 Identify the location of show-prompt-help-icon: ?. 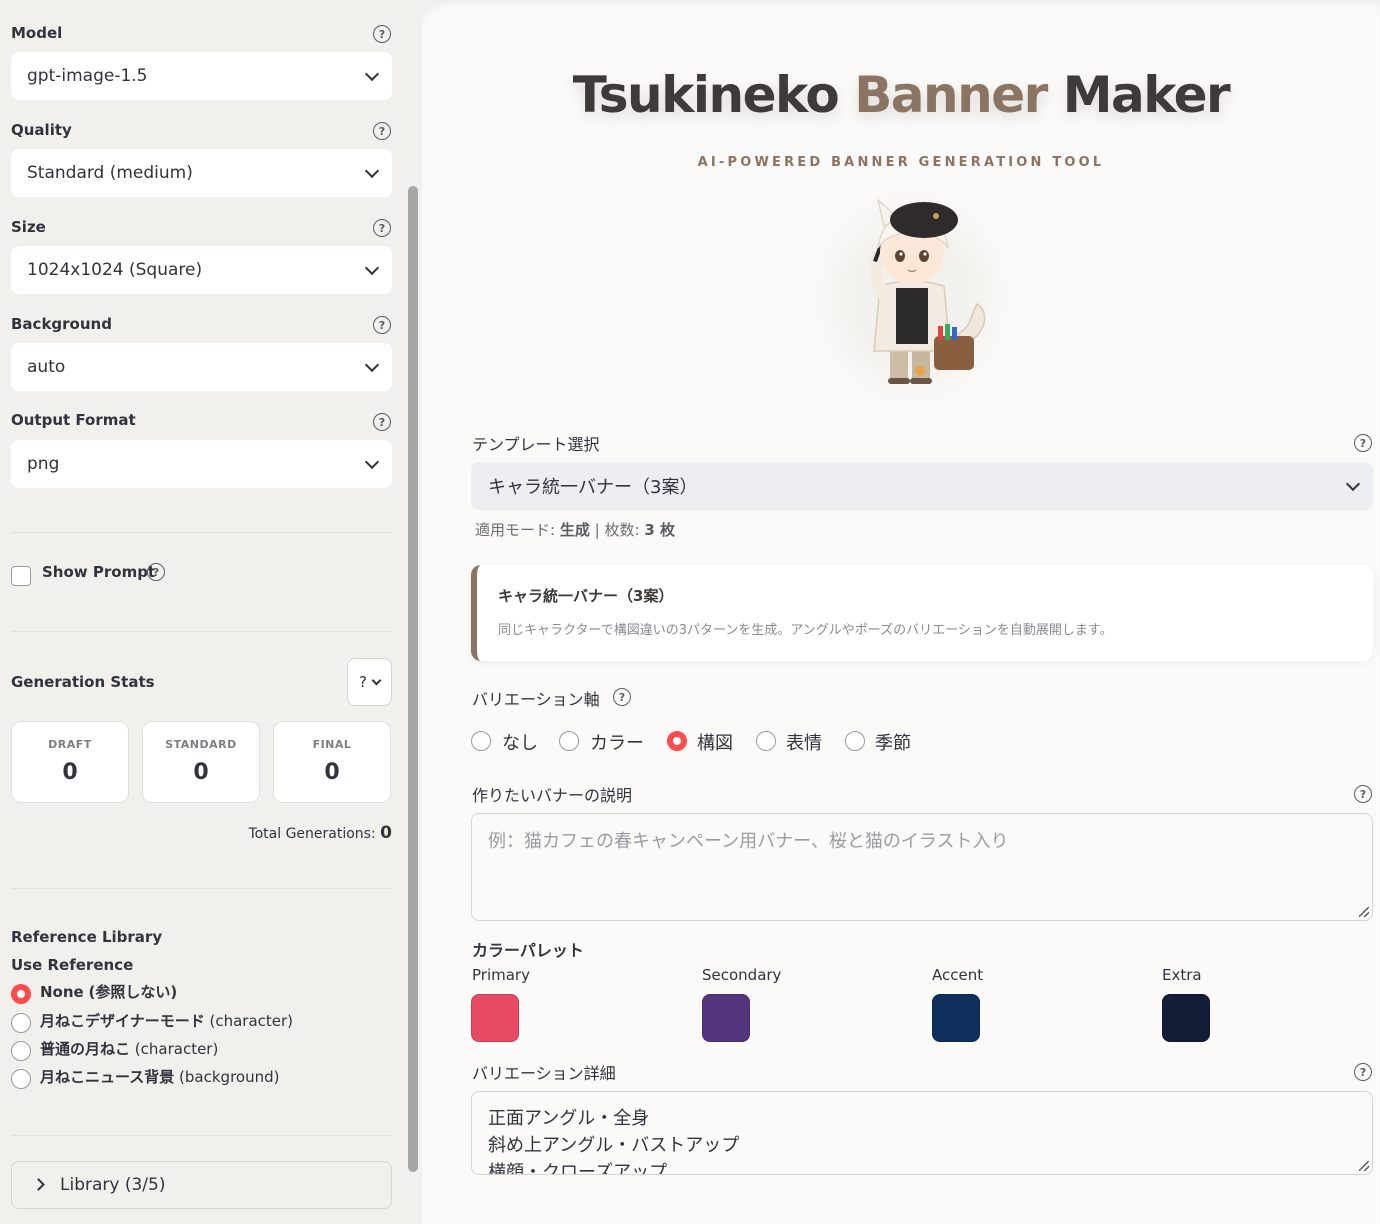
(156, 572).